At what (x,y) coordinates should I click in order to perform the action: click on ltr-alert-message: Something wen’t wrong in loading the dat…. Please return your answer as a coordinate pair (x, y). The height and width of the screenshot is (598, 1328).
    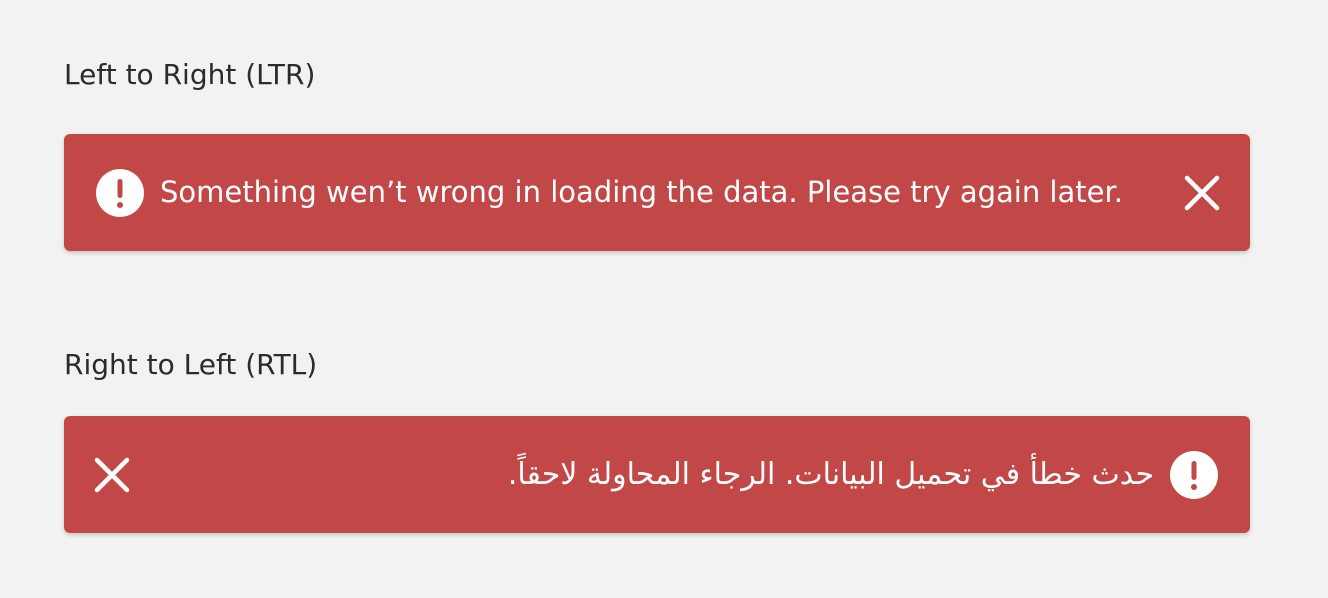
    Looking at the image, I should click on (641, 192).